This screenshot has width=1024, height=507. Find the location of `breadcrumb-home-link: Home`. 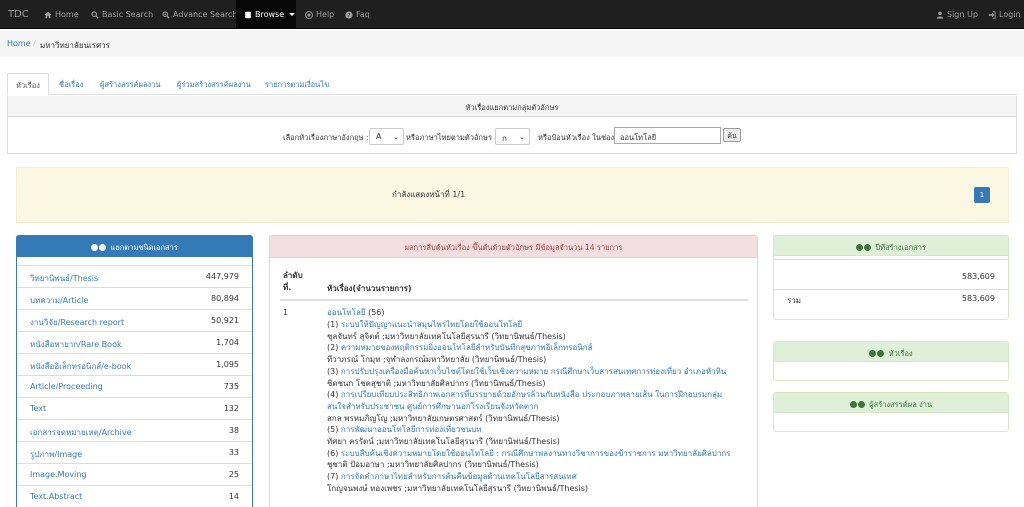

breadcrumb-home-link: Home is located at coordinates (19, 43).